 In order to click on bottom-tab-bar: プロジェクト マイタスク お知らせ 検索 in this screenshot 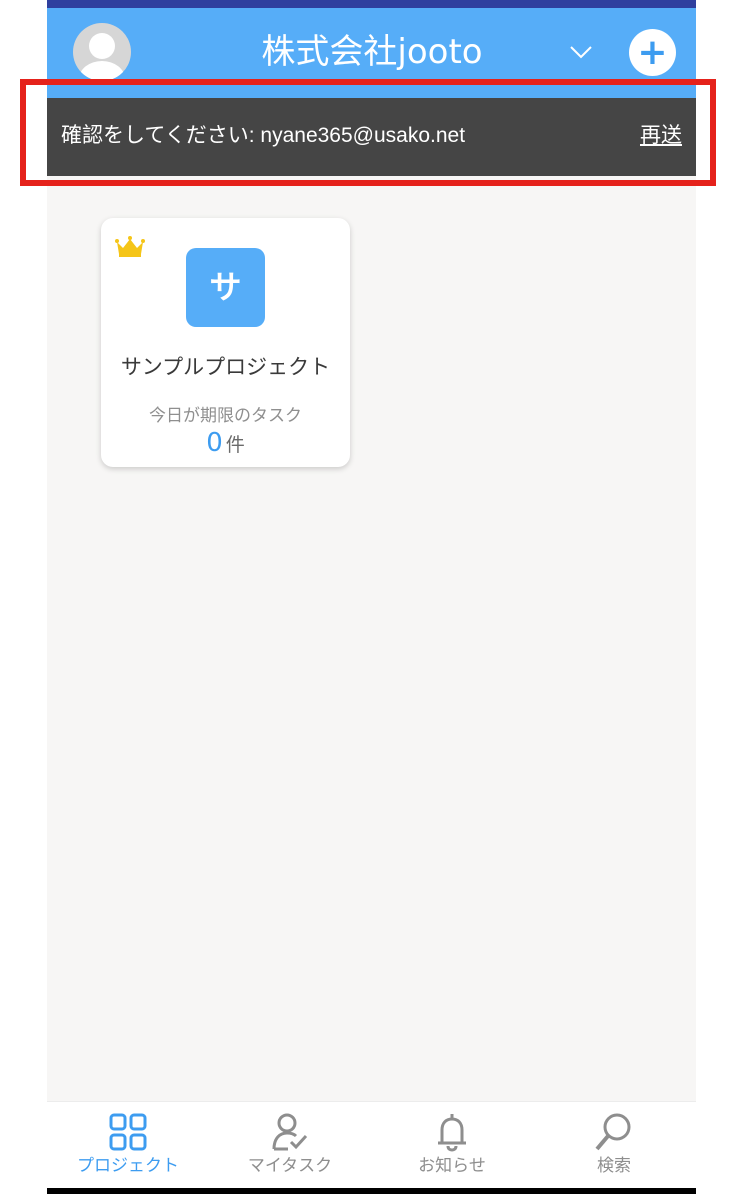, I will do `click(371, 1145)`.